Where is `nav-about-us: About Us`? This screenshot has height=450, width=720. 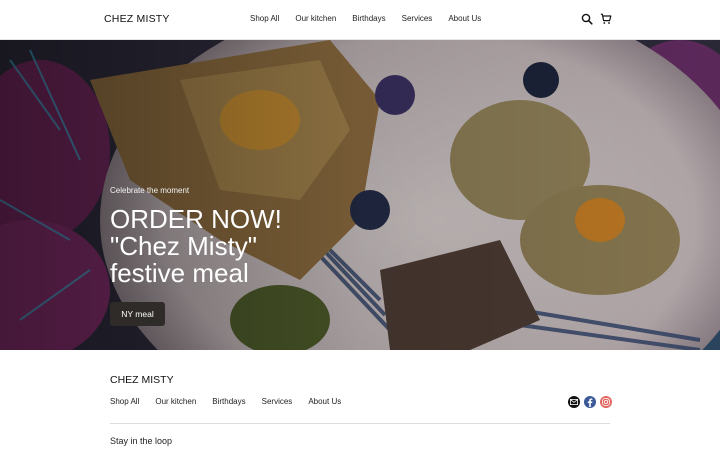
nav-about-us: About Us is located at coordinates (464, 18).